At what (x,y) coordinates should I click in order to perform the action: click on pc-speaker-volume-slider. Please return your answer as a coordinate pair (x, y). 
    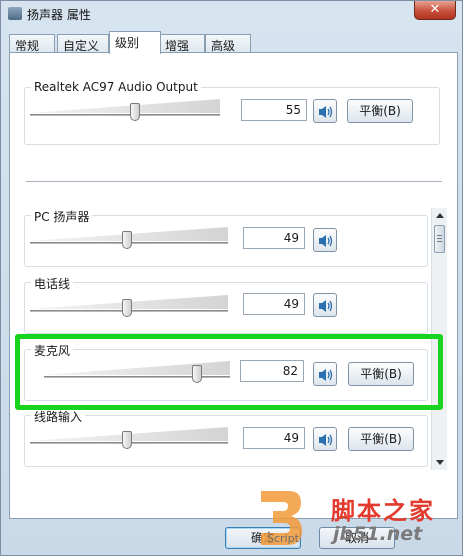
    Looking at the image, I should click on (129, 237).